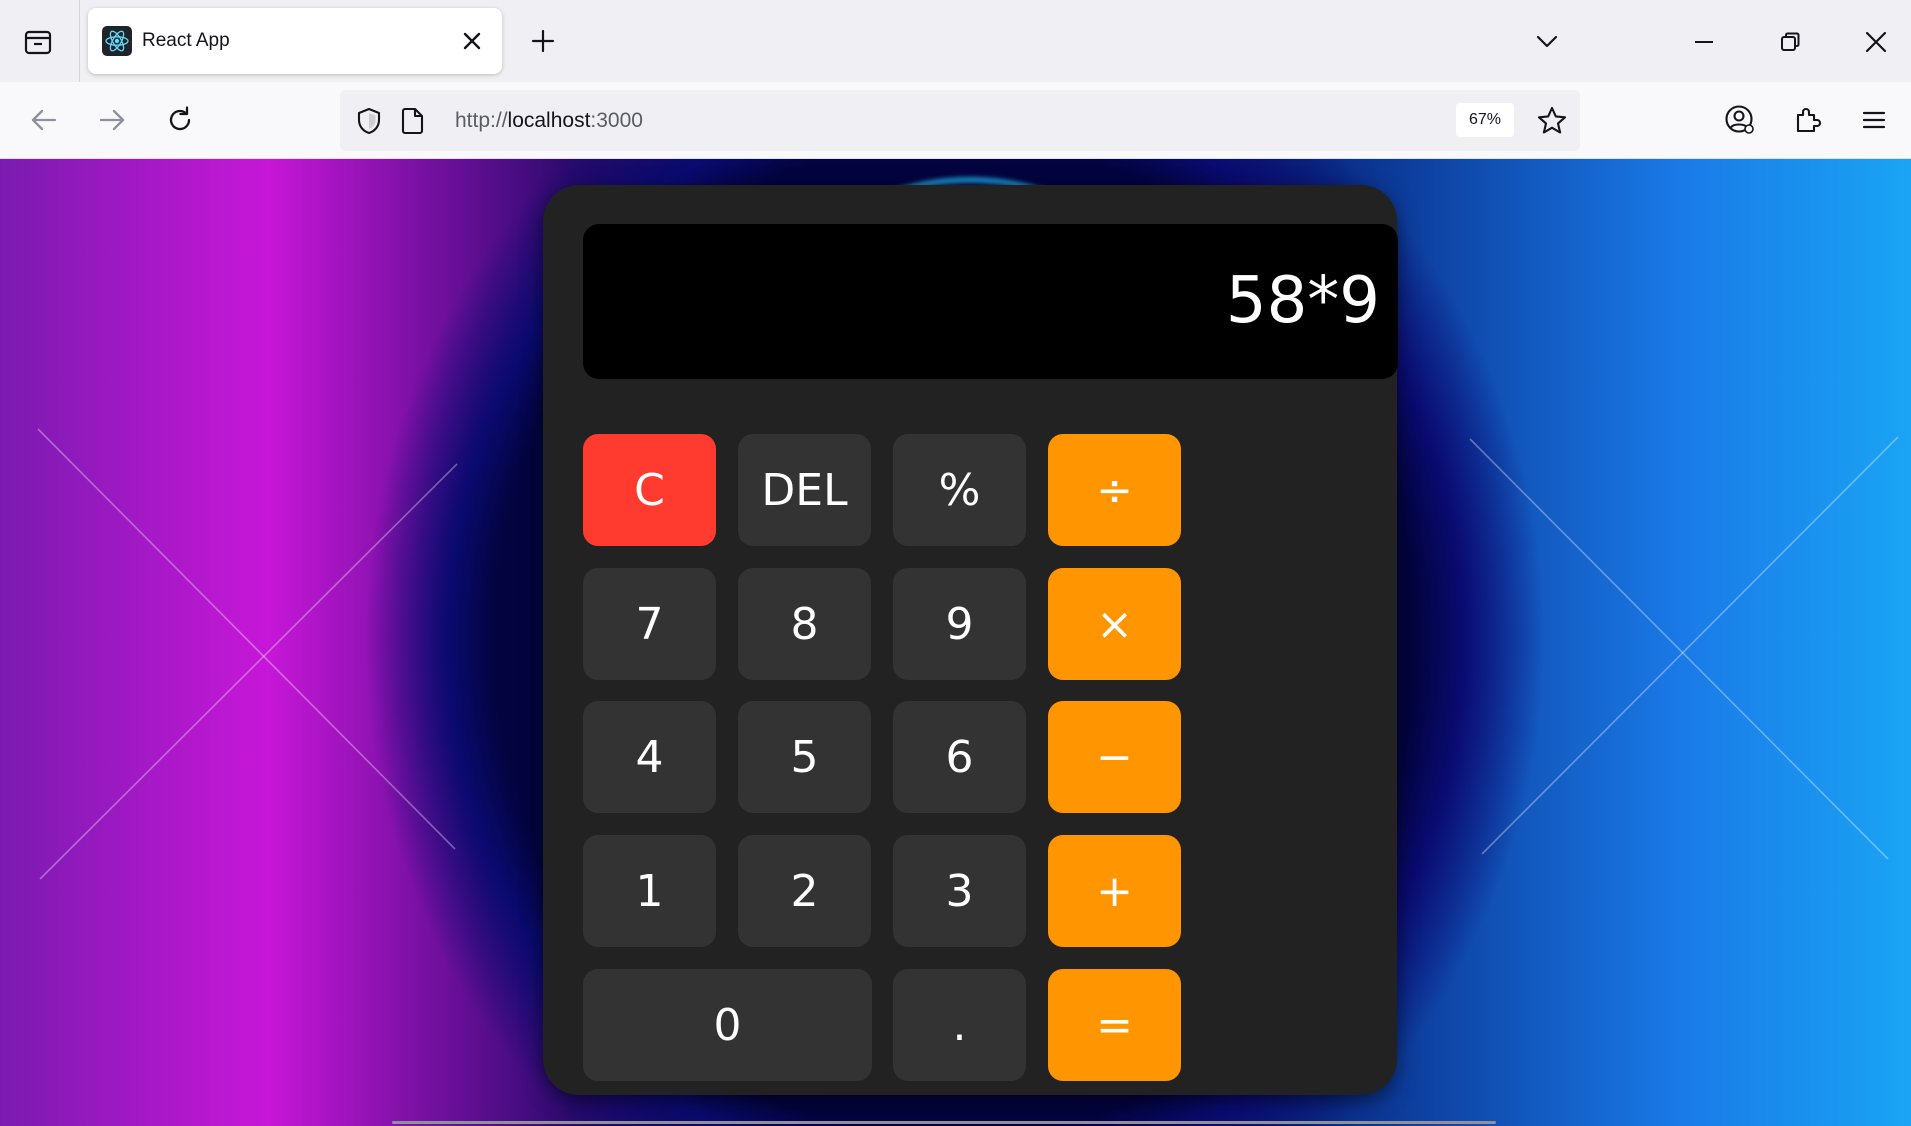 The height and width of the screenshot is (1126, 1911). Describe the element at coordinates (413, 121) in the screenshot. I see `page-info-icon` at that location.